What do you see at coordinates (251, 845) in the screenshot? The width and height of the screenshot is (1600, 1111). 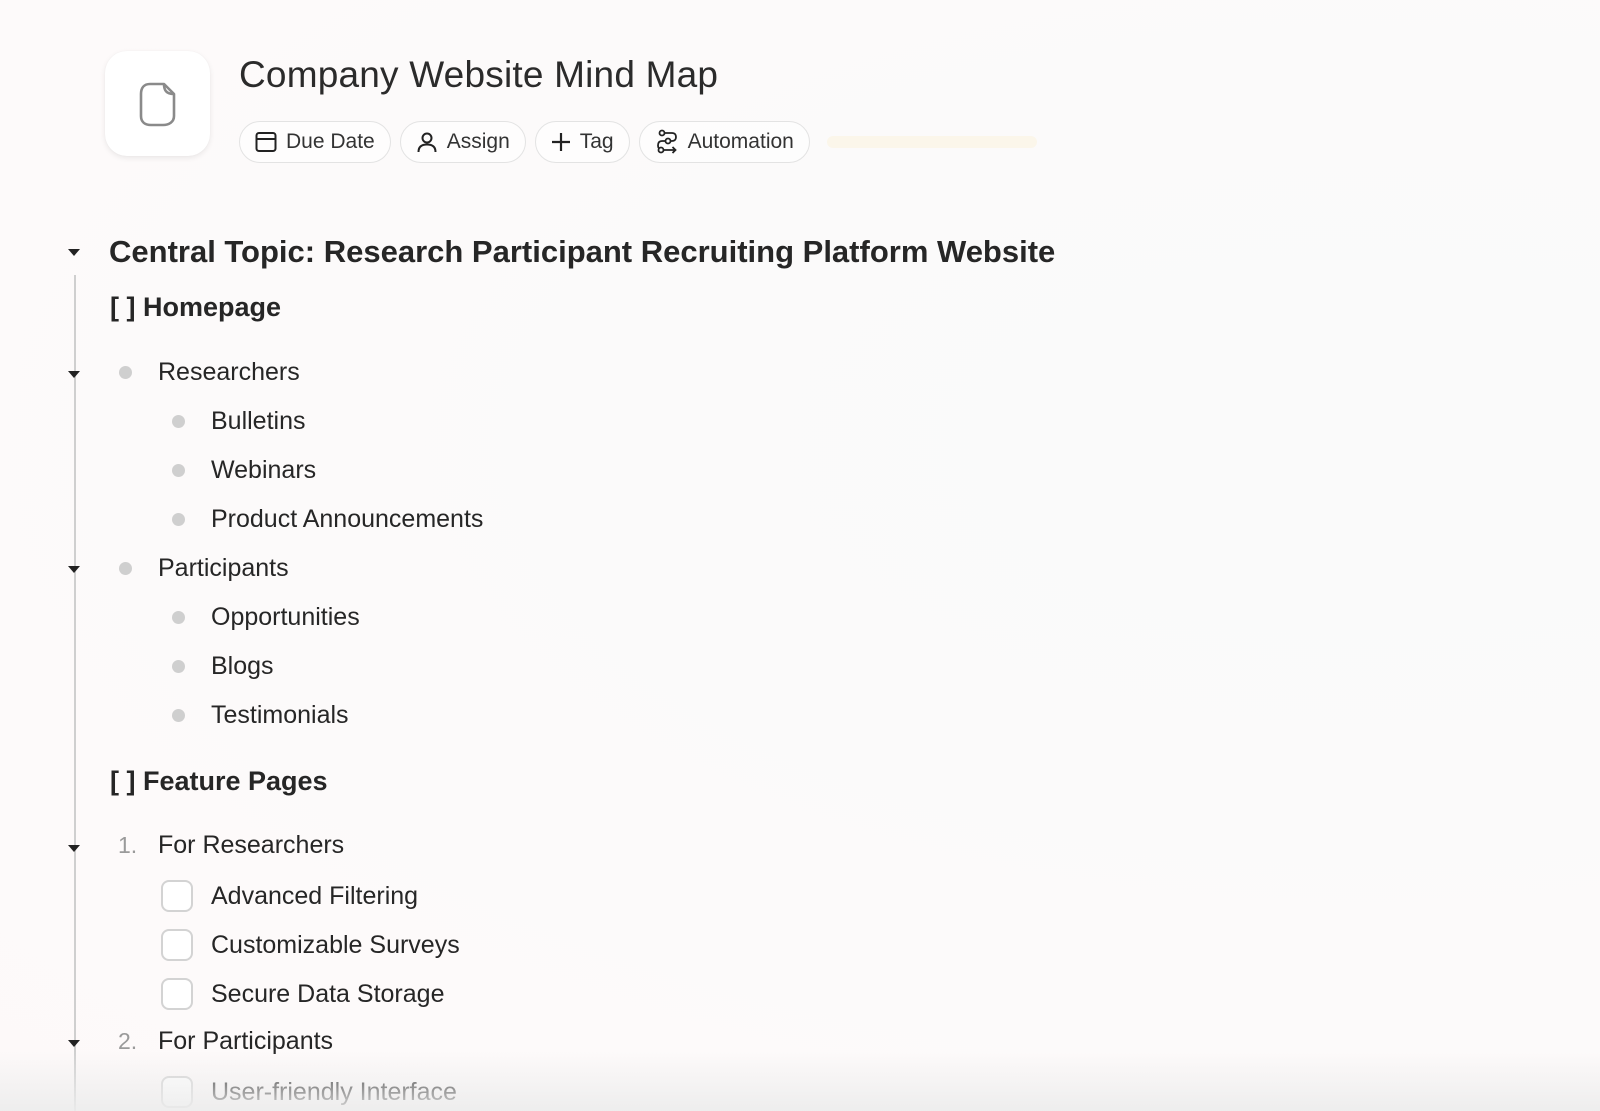 I see `list-item-label: For Researchers` at bounding box center [251, 845].